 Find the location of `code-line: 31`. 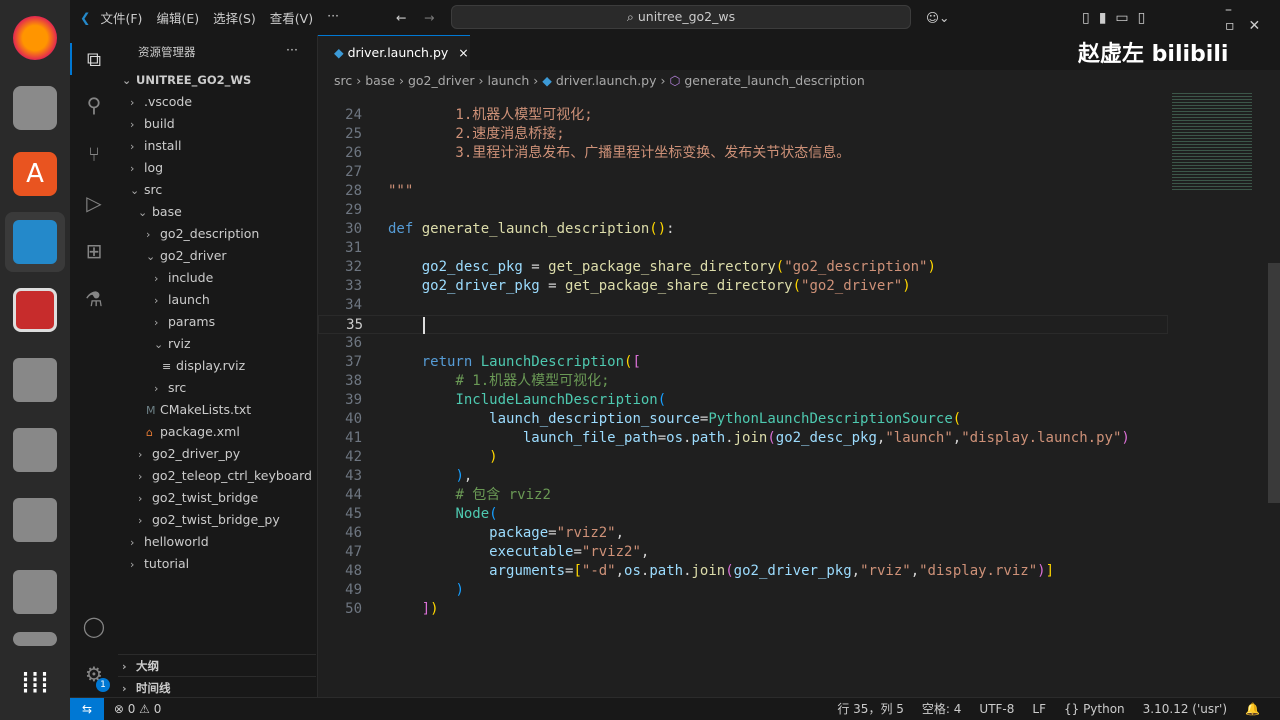

code-line: 31 is located at coordinates (743, 248).